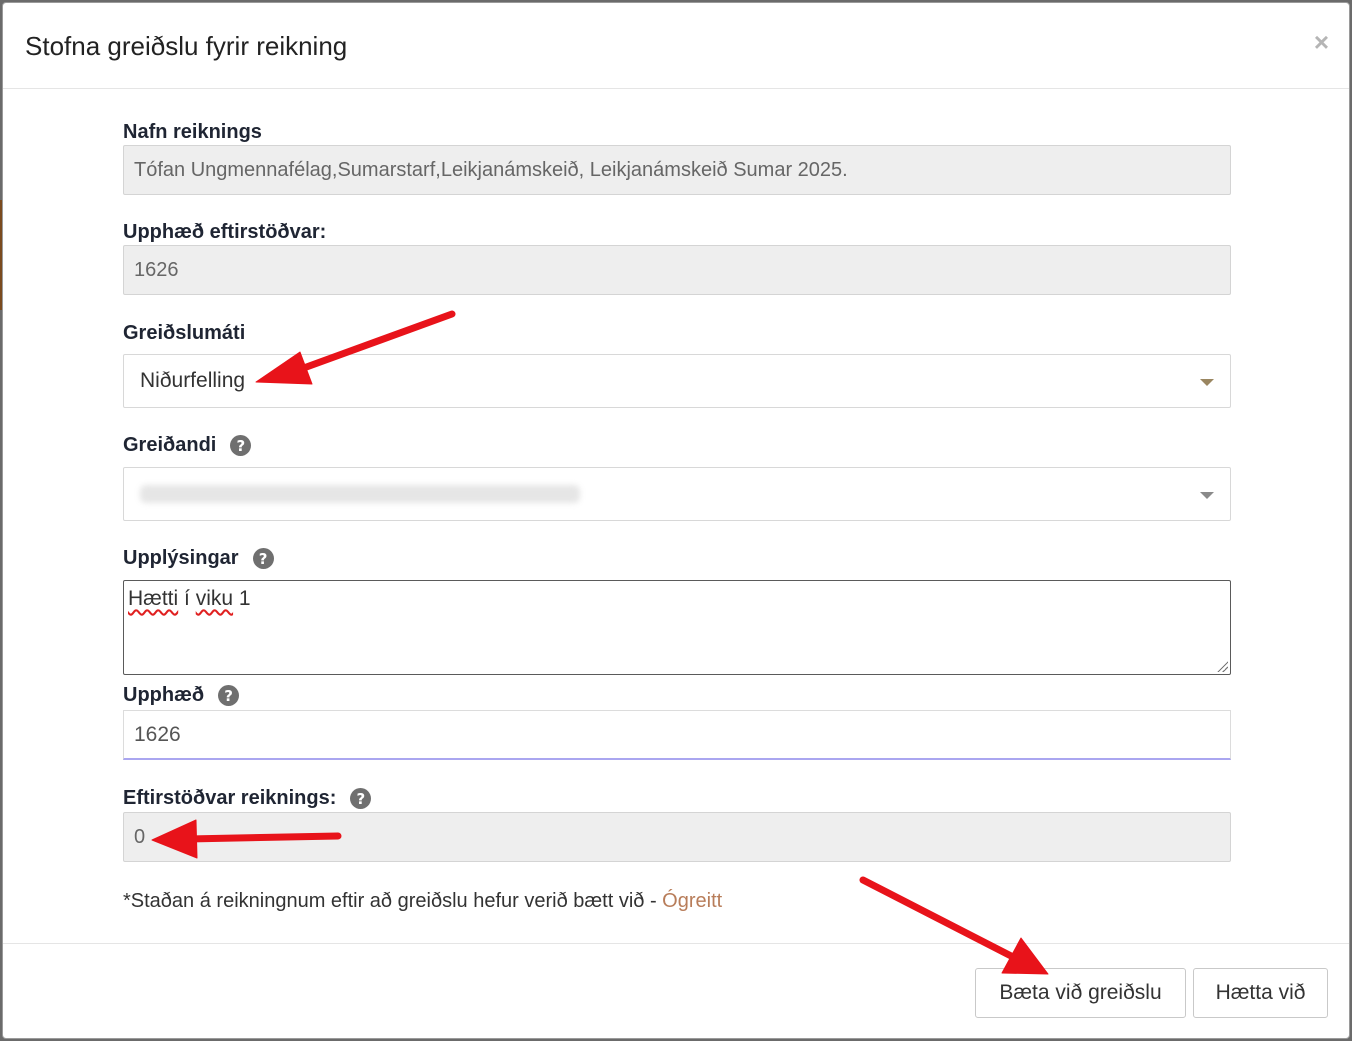 The image size is (1352, 1041). I want to click on remaining-amount-label-text: Upphæð eftirstöðvar:, so click(225, 232).